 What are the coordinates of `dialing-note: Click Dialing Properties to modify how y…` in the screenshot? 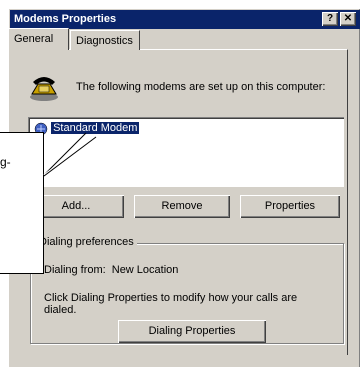 It's located at (171, 304).